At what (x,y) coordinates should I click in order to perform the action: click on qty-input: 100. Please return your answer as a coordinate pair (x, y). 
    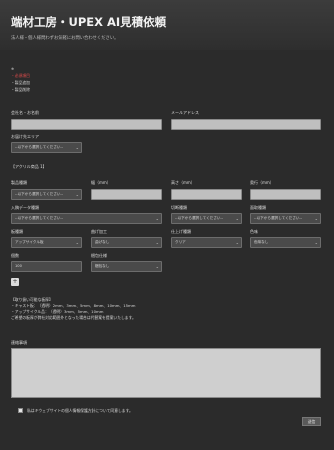
    Looking at the image, I should click on (46, 266).